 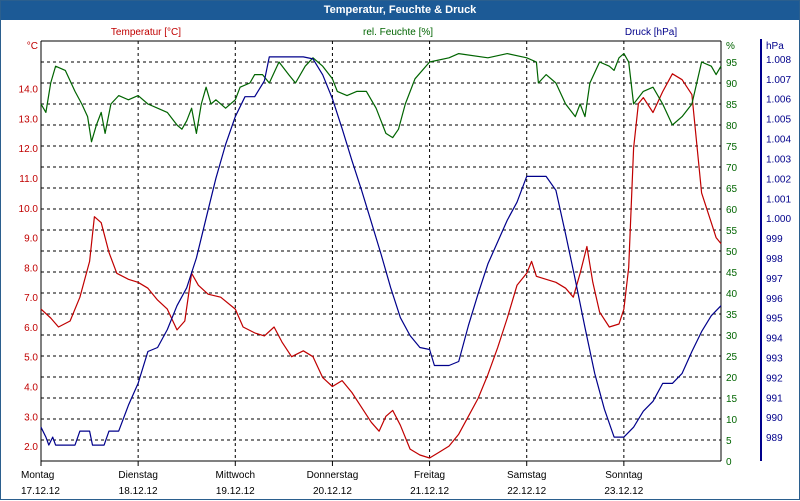 What do you see at coordinates (429, 475) in the screenshot?
I see `x-tick-label-day: Freitag` at bounding box center [429, 475].